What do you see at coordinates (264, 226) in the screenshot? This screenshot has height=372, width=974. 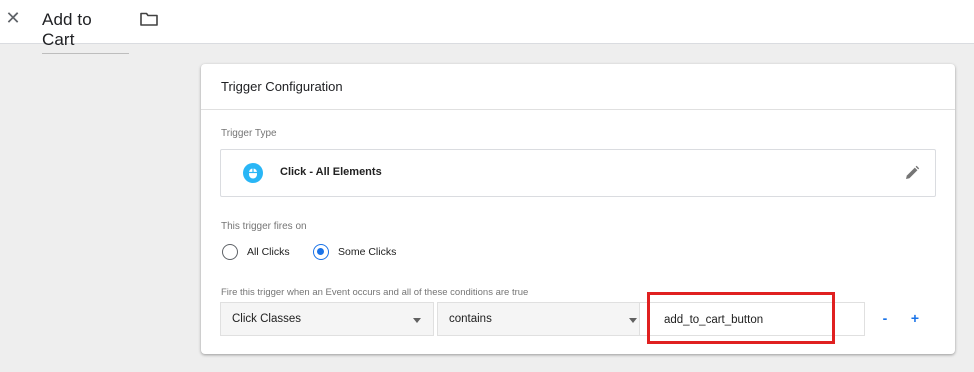 I see `fires-on-label: This trigger fires on` at bounding box center [264, 226].